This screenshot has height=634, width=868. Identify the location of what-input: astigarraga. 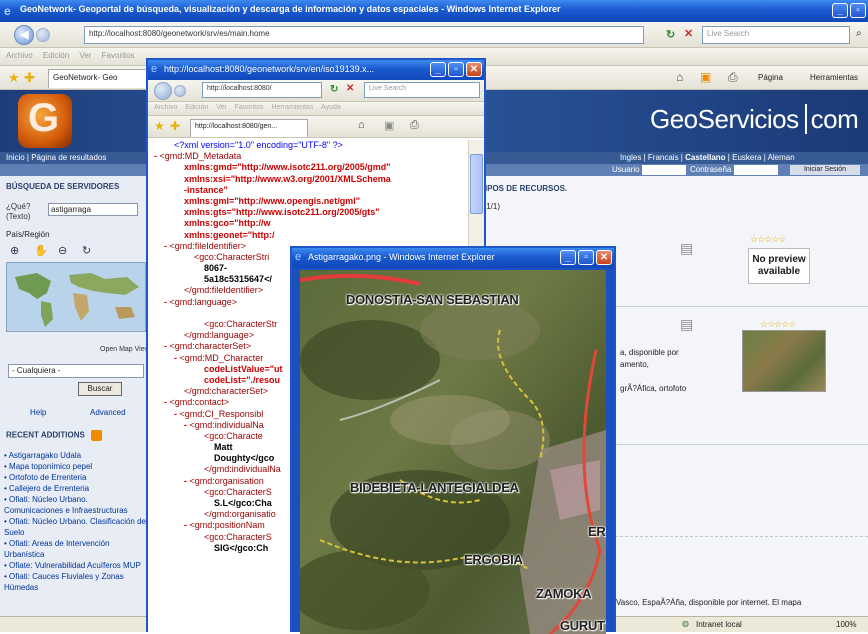
(93, 209).